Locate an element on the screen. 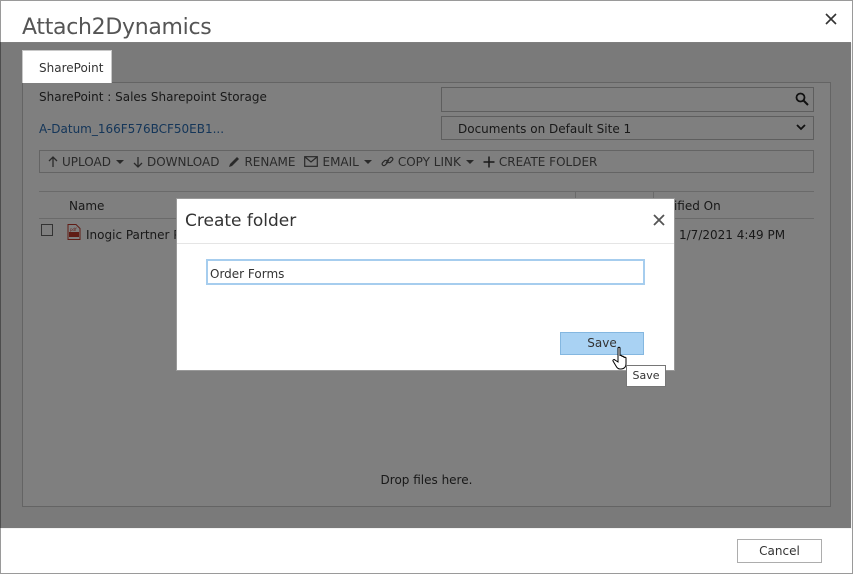  dialog-footer is located at coordinates (426, 551).